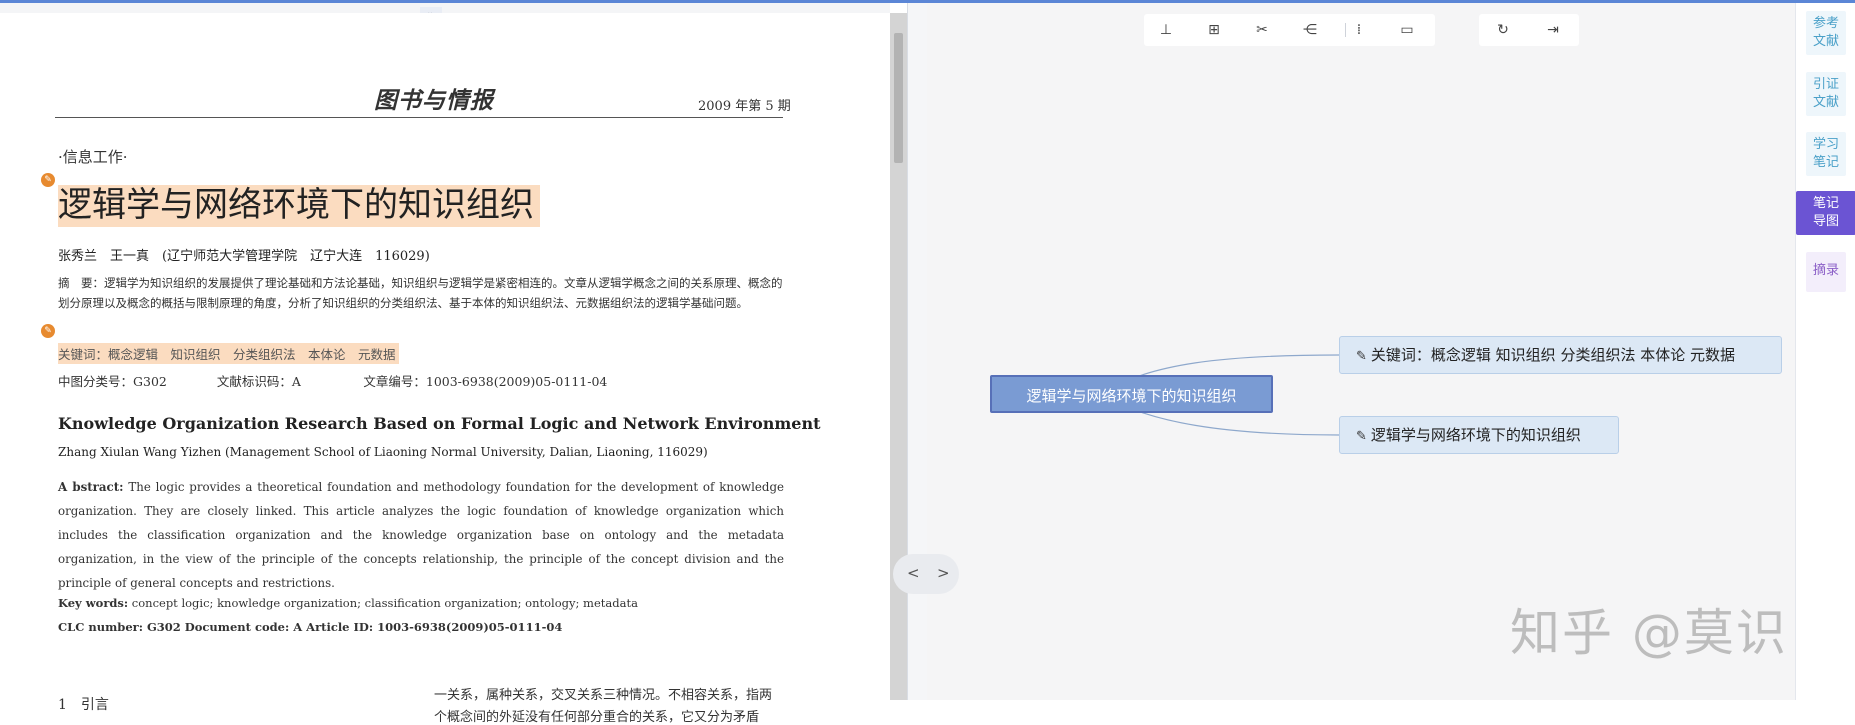 This screenshot has height=725, width=1855. I want to click on panel-pager: < >, so click(926, 574).